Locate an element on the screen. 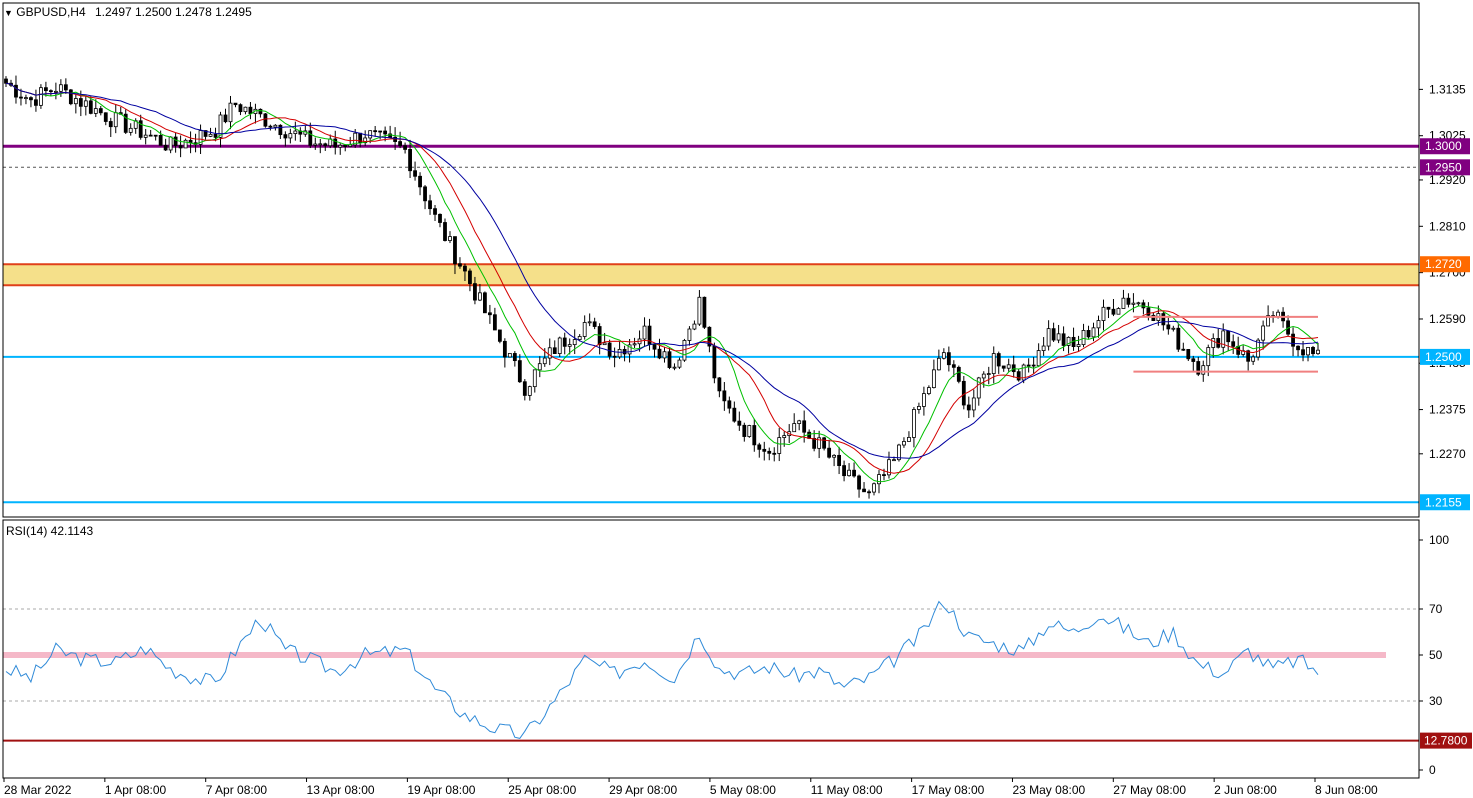 The width and height of the screenshot is (1473, 798). price-tick-label: 1.2590 is located at coordinates (1447, 319).